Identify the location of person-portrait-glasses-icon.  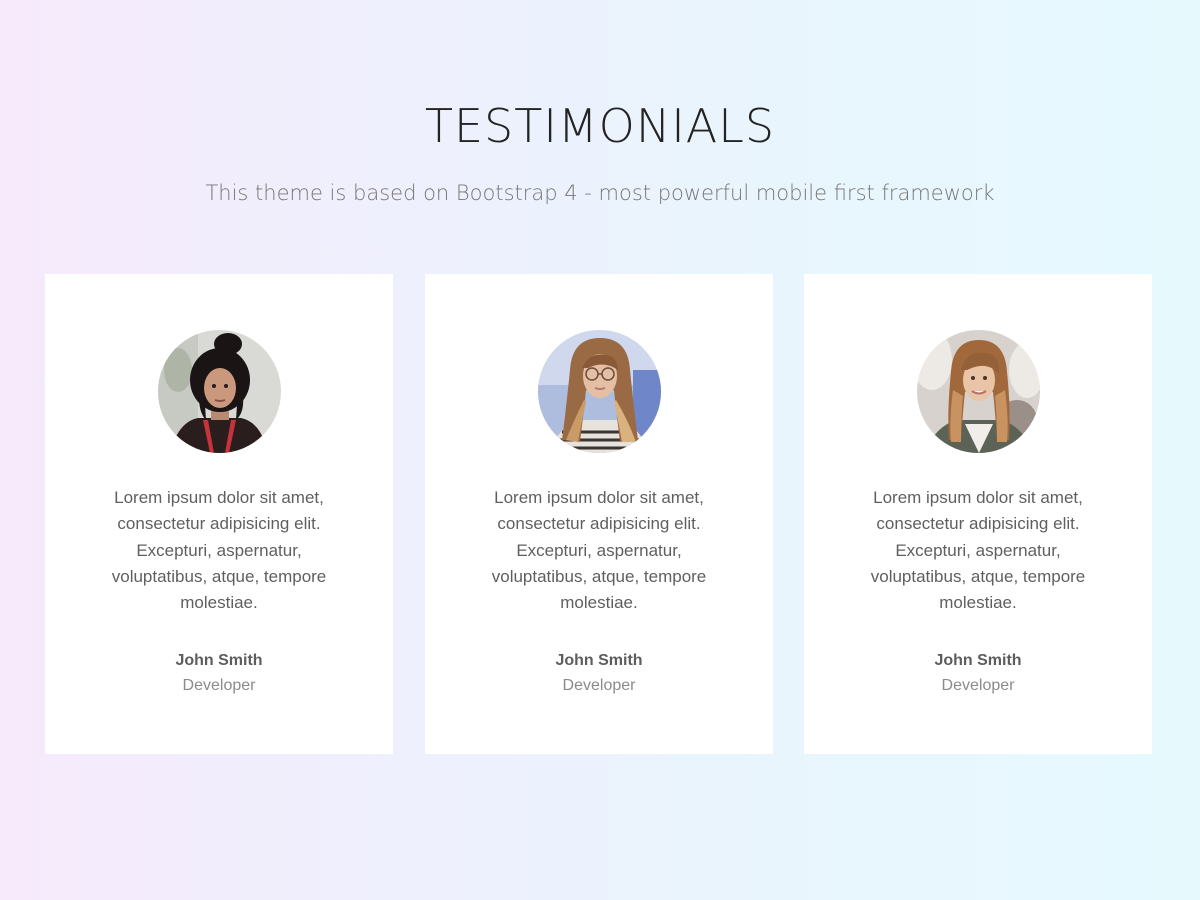
(599, 391).